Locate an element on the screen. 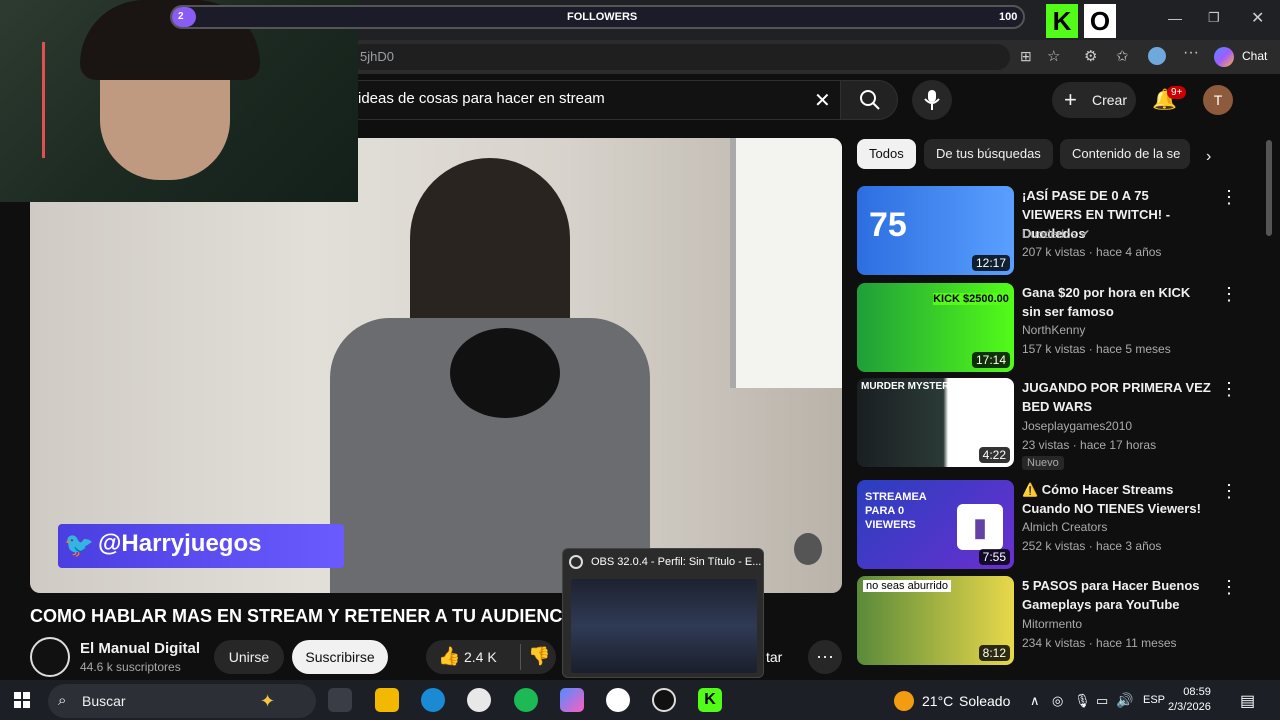 This screenshot has width=1280, height=720. discord-icon is located at coordinates (618, 700).